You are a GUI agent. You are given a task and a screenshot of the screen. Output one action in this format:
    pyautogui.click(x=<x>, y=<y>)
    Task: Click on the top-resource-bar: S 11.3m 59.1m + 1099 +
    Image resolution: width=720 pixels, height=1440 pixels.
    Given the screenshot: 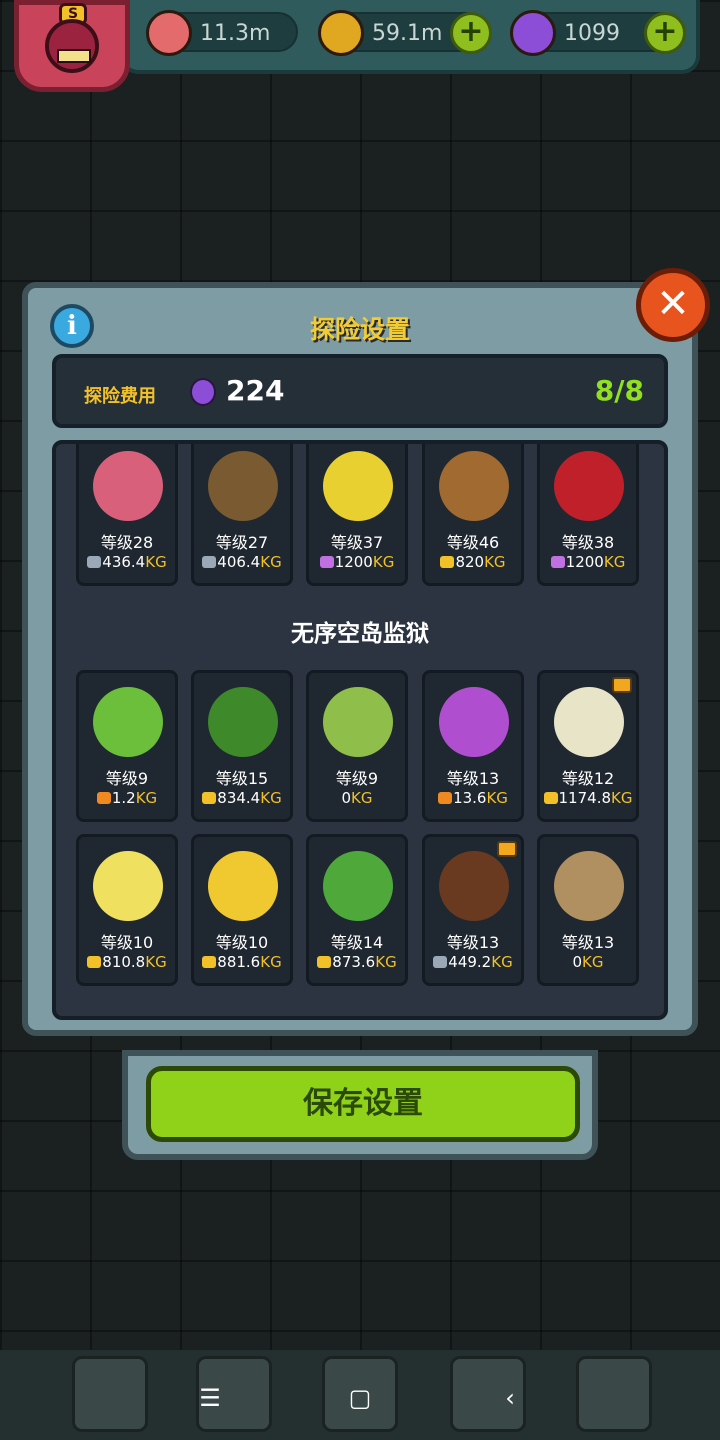 What is the action you would take?
    pyautogui.click(x=360, y=46)
    